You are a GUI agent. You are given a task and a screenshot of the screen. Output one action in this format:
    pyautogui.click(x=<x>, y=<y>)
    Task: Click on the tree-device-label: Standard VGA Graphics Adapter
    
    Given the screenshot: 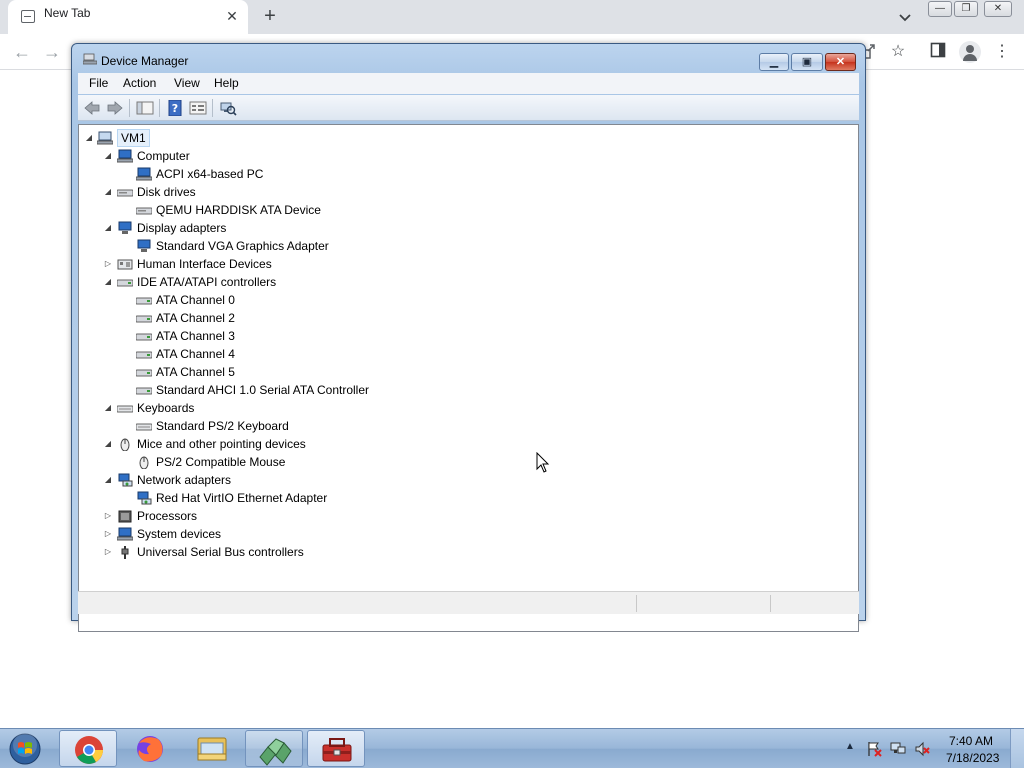 What is the action you would take?
    pyautogui.click(x=242, y=246)
    